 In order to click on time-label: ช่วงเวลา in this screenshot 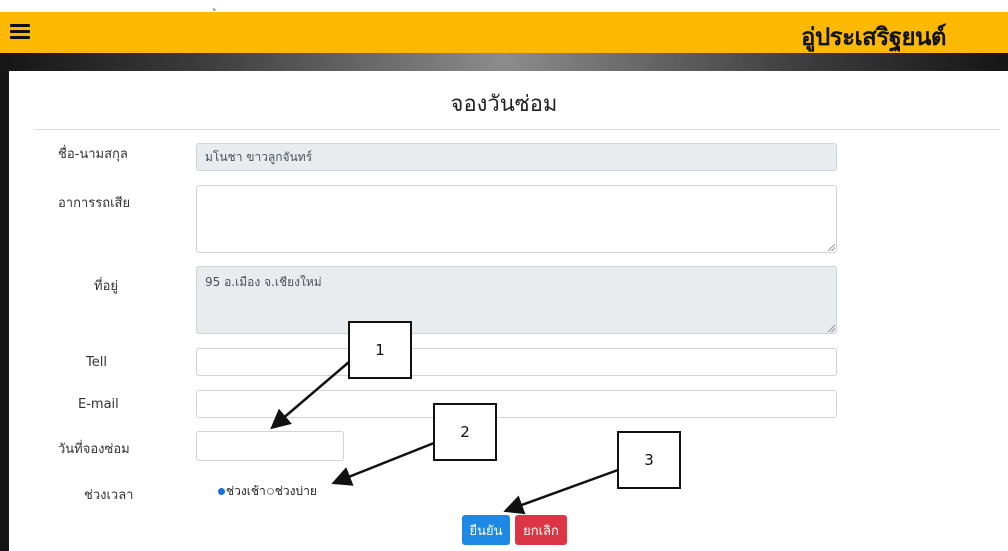, I will do `click(109, 495)`.